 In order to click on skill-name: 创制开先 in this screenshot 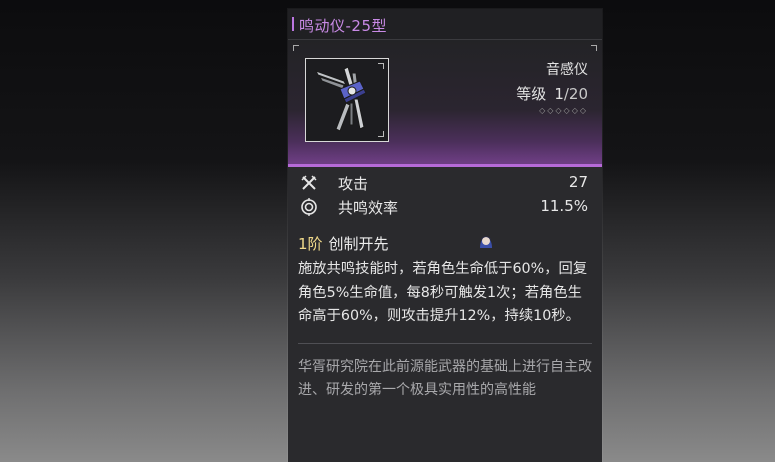, I will do `click(358, 244)`.